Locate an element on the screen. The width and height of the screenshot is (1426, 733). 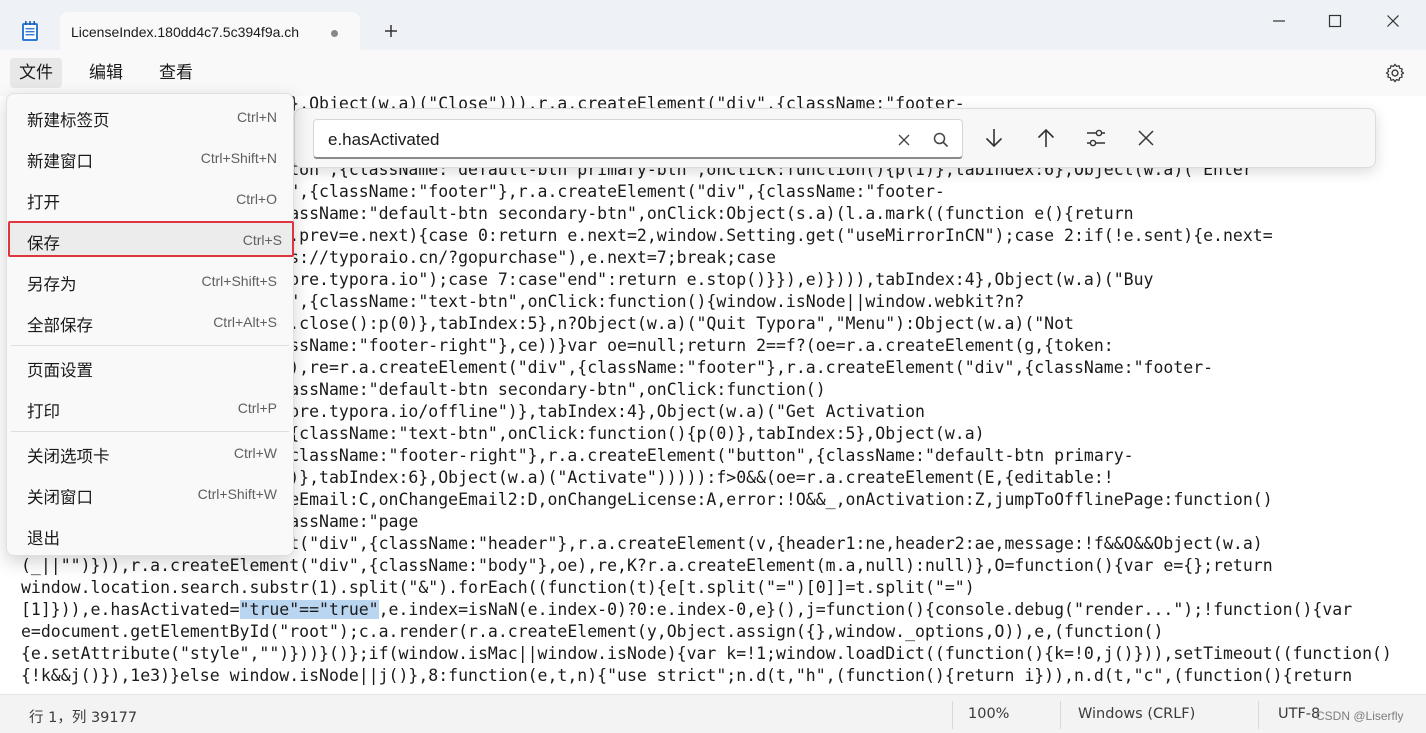
menu-item-open: 打开 Ctrl+O is located at coordinates (150, 199).